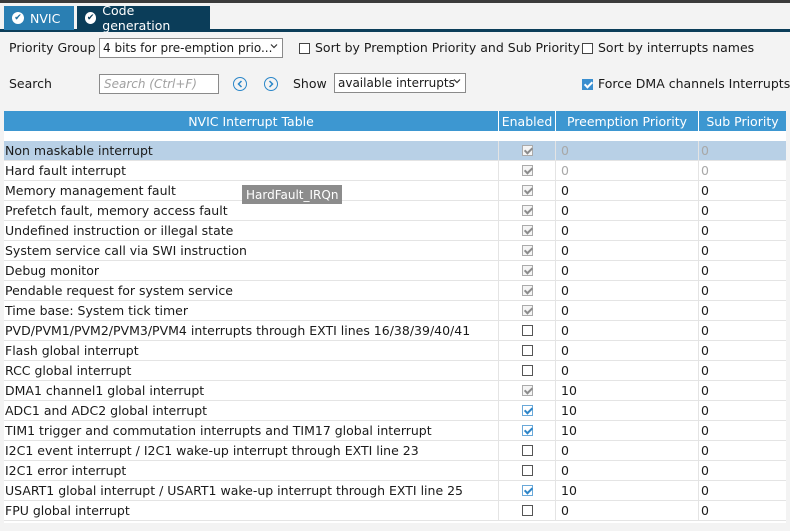  I want to click on search-next-button, so click(271, 84).